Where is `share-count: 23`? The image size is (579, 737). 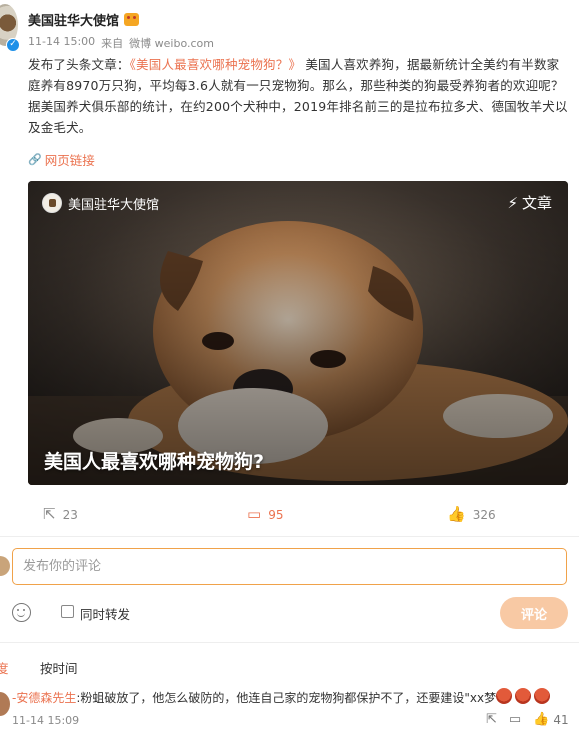 share-count: 23 is located at coordinates (70, 514).